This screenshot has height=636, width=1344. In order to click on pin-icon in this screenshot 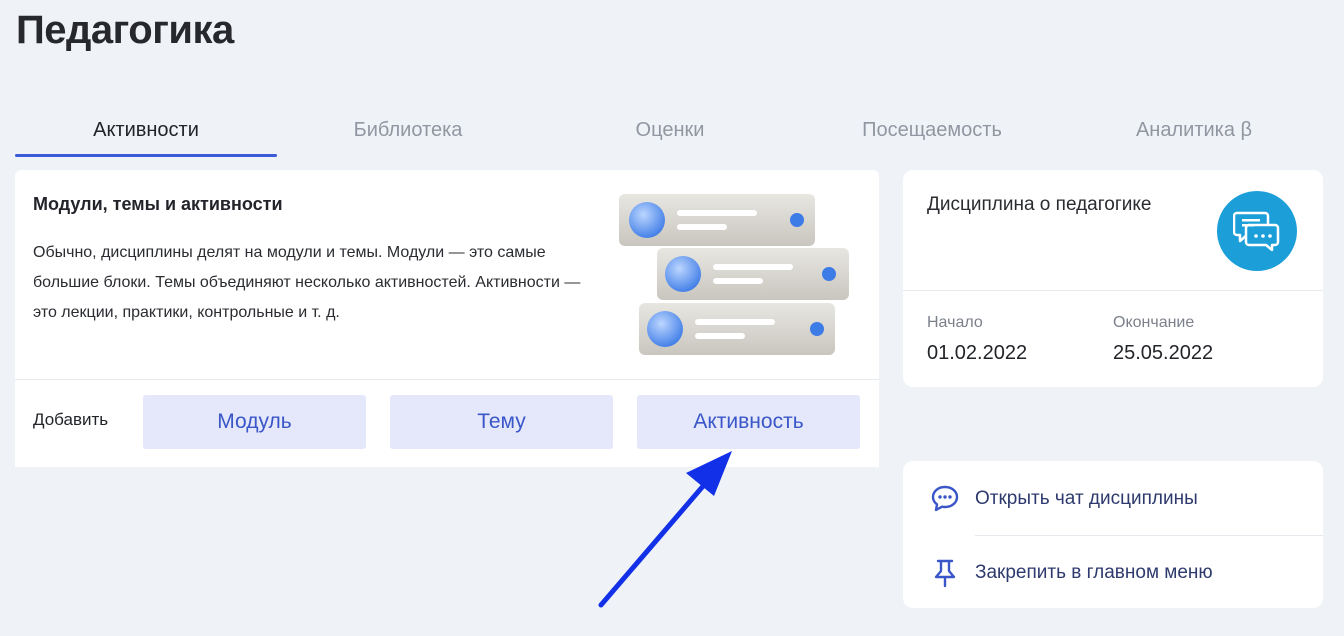, I will do `click(945, 573)`.